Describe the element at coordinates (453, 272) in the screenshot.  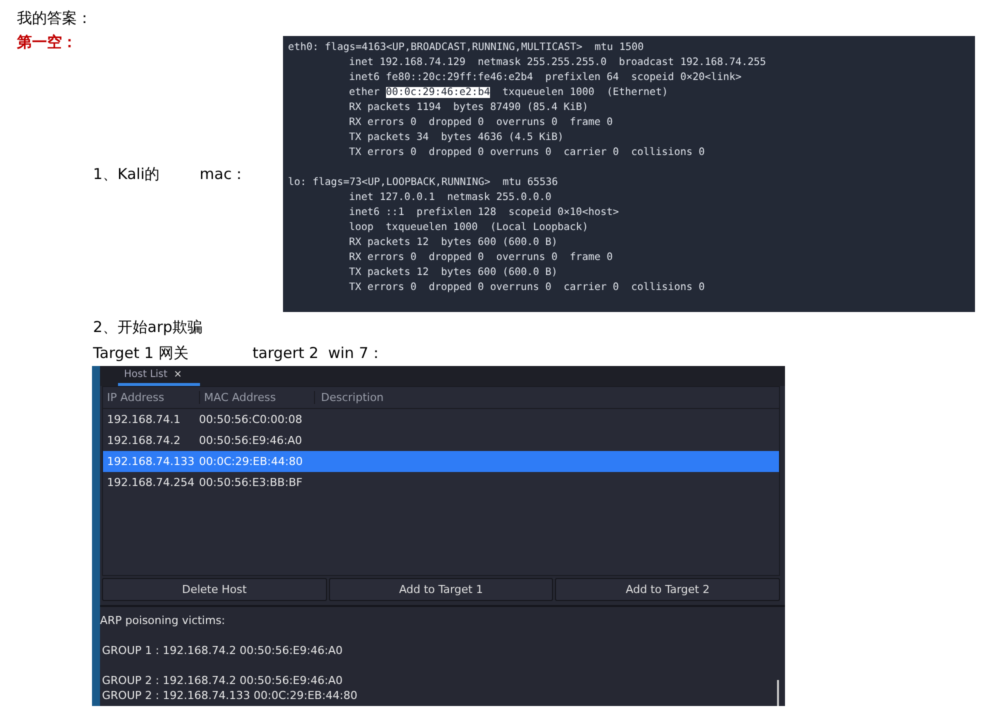
I see `terminal-line: TX packets 12 bytes 600 (600.0 B)` at that location.